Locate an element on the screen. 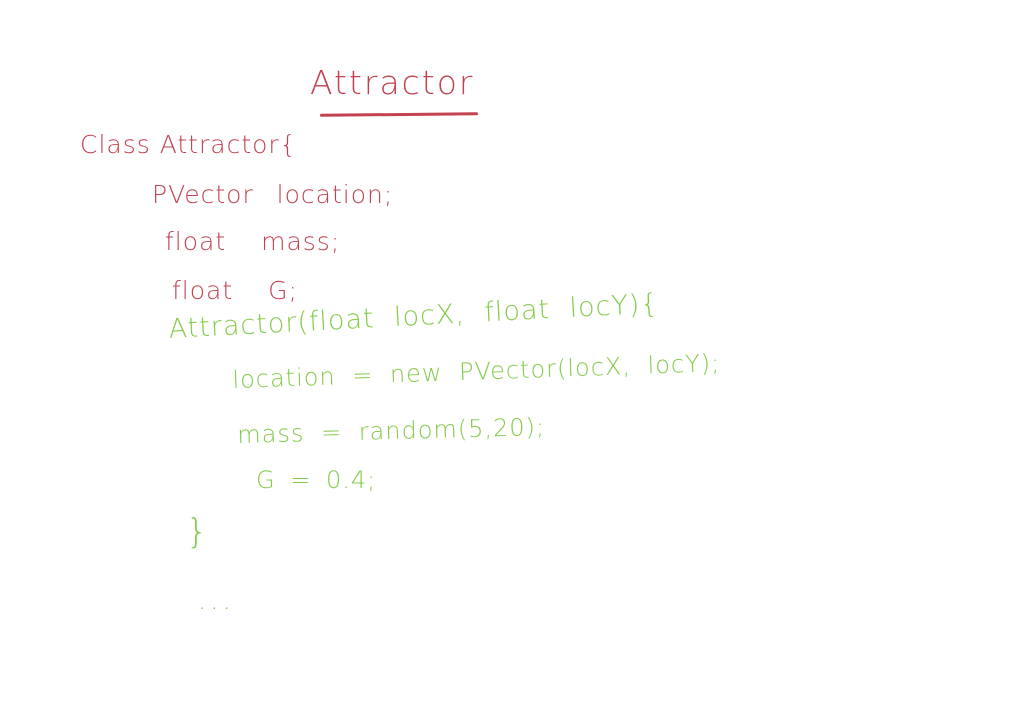  closing-brace: } is located at coordinates (197, 532).